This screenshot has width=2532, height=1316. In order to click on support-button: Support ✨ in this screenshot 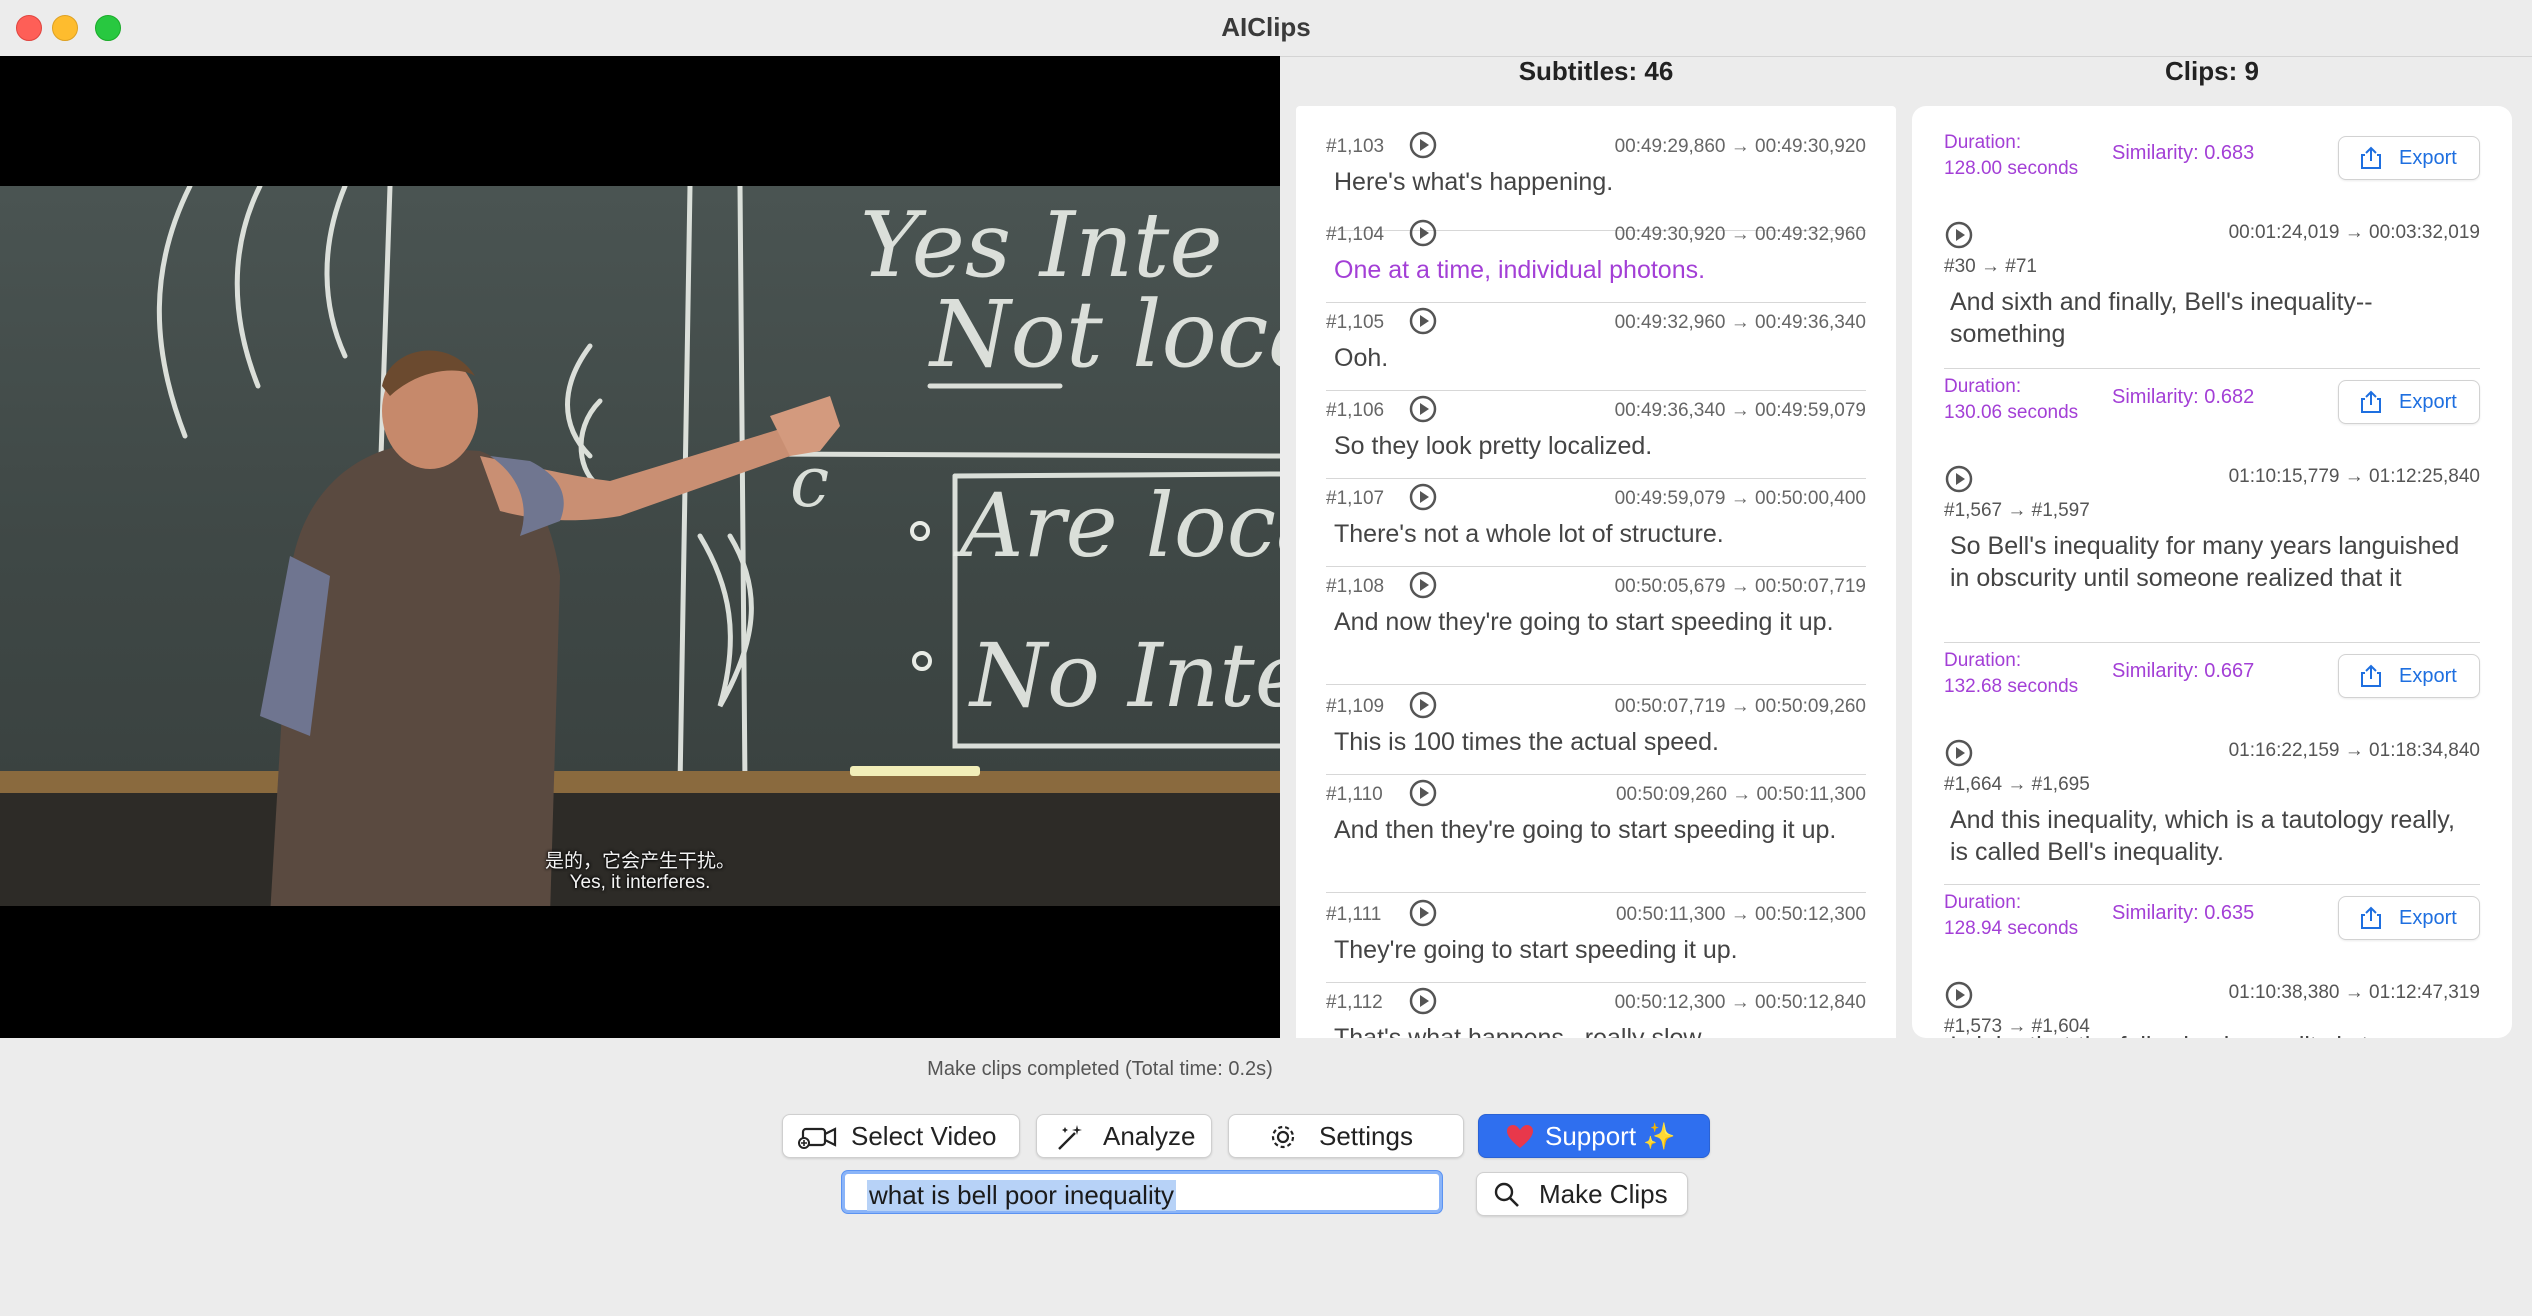, I will do `click(1594, 1136)`.